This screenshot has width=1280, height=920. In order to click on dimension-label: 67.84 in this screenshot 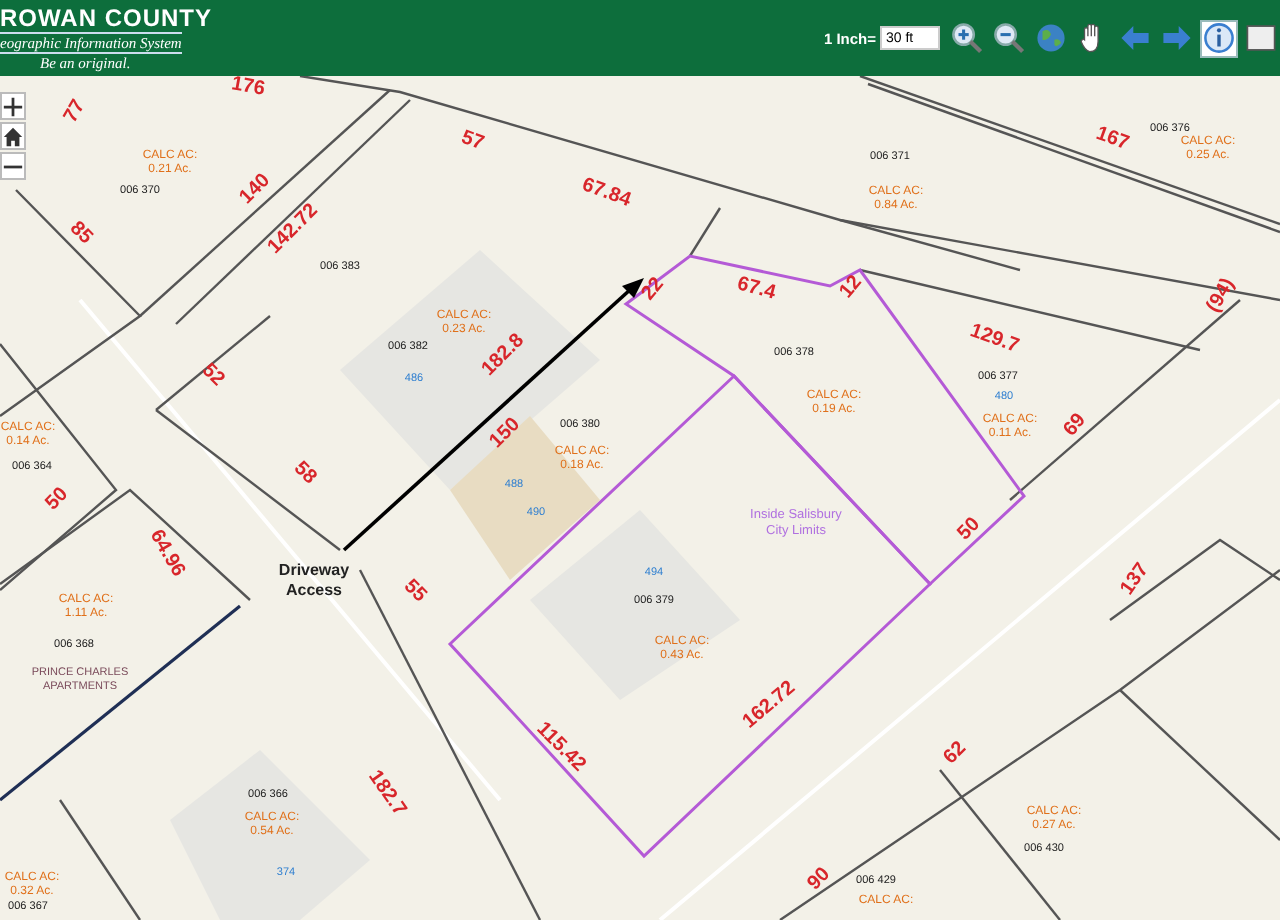, I will do `click(606, 194)`.